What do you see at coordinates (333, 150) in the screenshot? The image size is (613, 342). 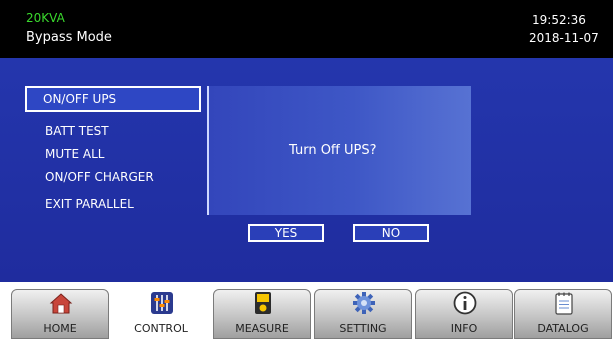 I see `dialog-message: Turn Off UPS?` at bounding box center [333, 150].